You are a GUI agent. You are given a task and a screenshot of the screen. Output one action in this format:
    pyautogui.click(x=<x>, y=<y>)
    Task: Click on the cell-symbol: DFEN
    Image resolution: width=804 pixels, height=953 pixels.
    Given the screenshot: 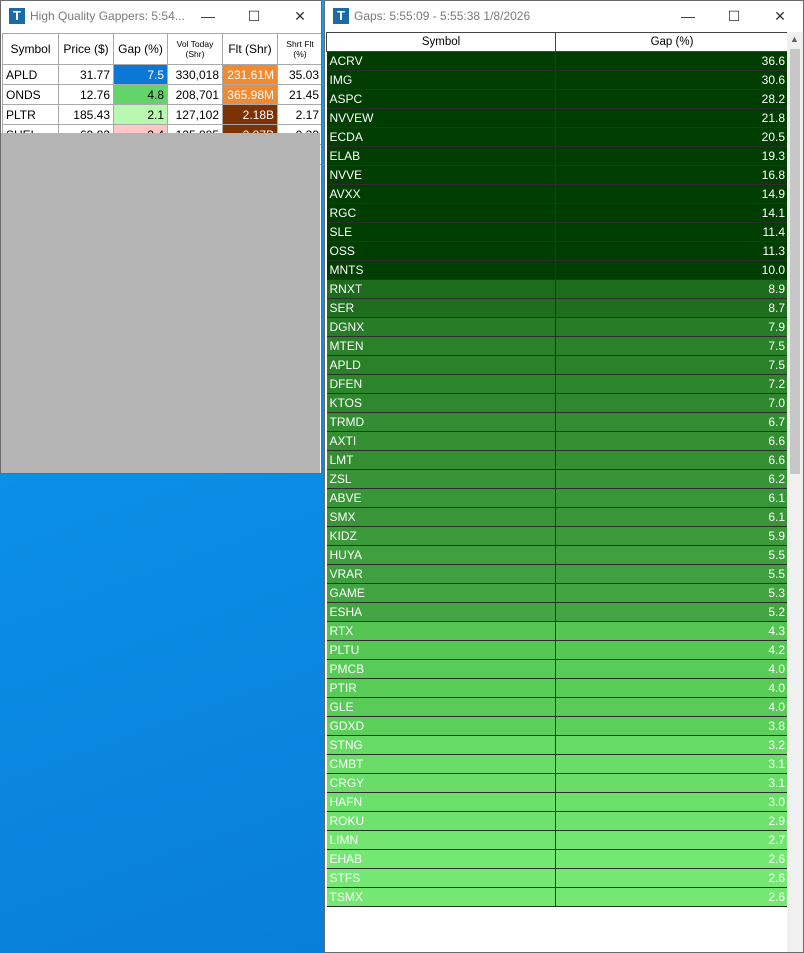 What is the action you would take?
    pyautogui.click(x=441, y=384)
    